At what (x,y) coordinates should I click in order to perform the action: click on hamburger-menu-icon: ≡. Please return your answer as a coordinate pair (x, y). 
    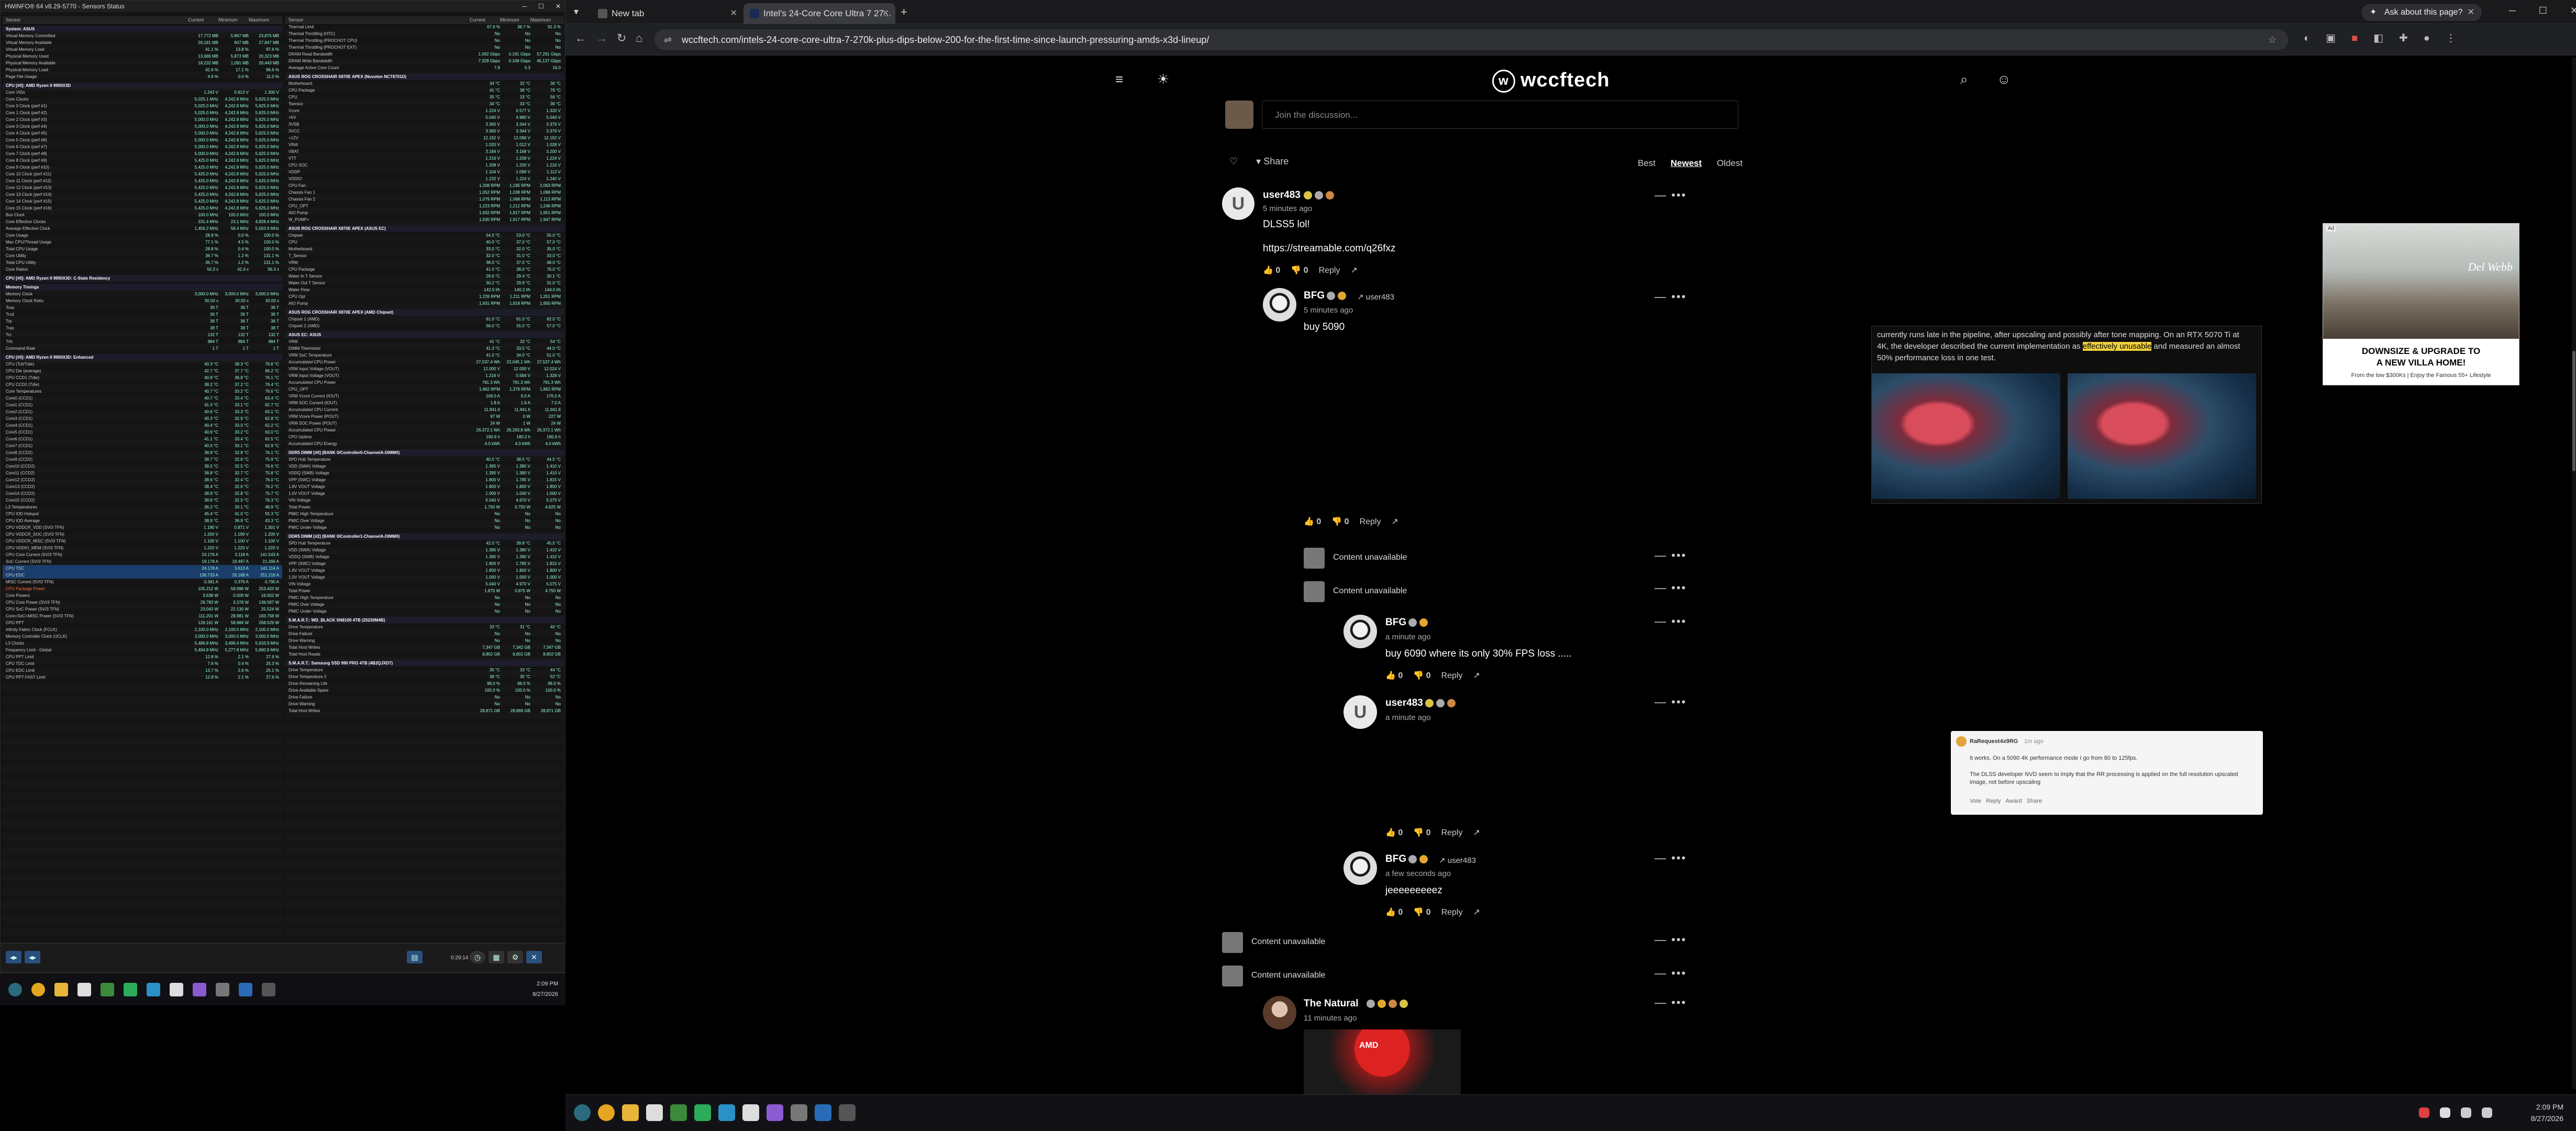
    Looking at the image, I should click on (1119, 79).